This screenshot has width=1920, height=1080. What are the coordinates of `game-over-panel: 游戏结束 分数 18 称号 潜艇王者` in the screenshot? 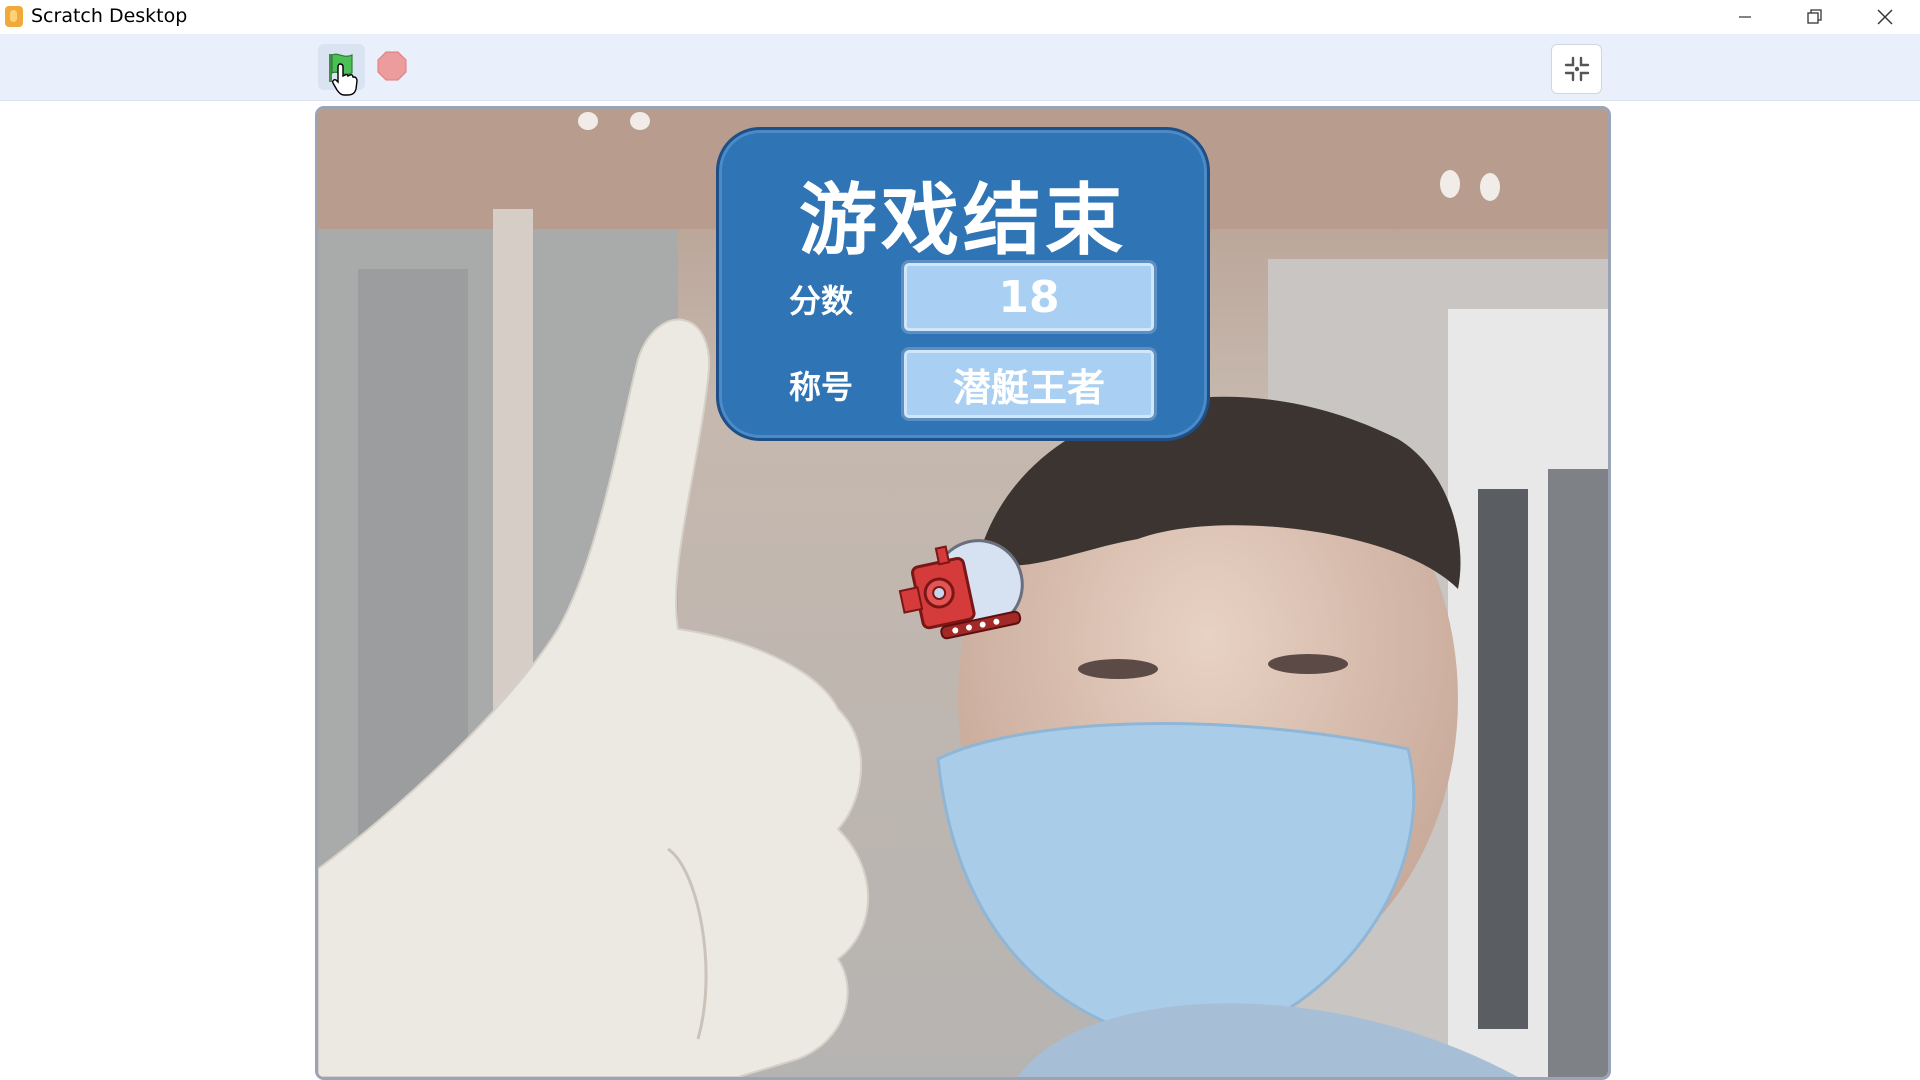 It's located at (963, 284).